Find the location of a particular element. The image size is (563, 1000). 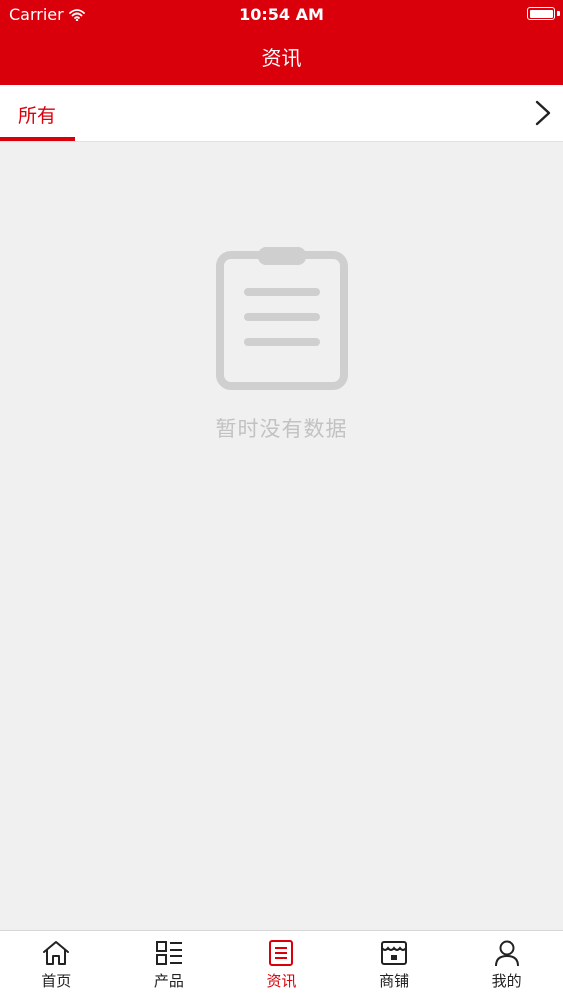

tab-me-label: 我的 is located at coordinates (506, 981).